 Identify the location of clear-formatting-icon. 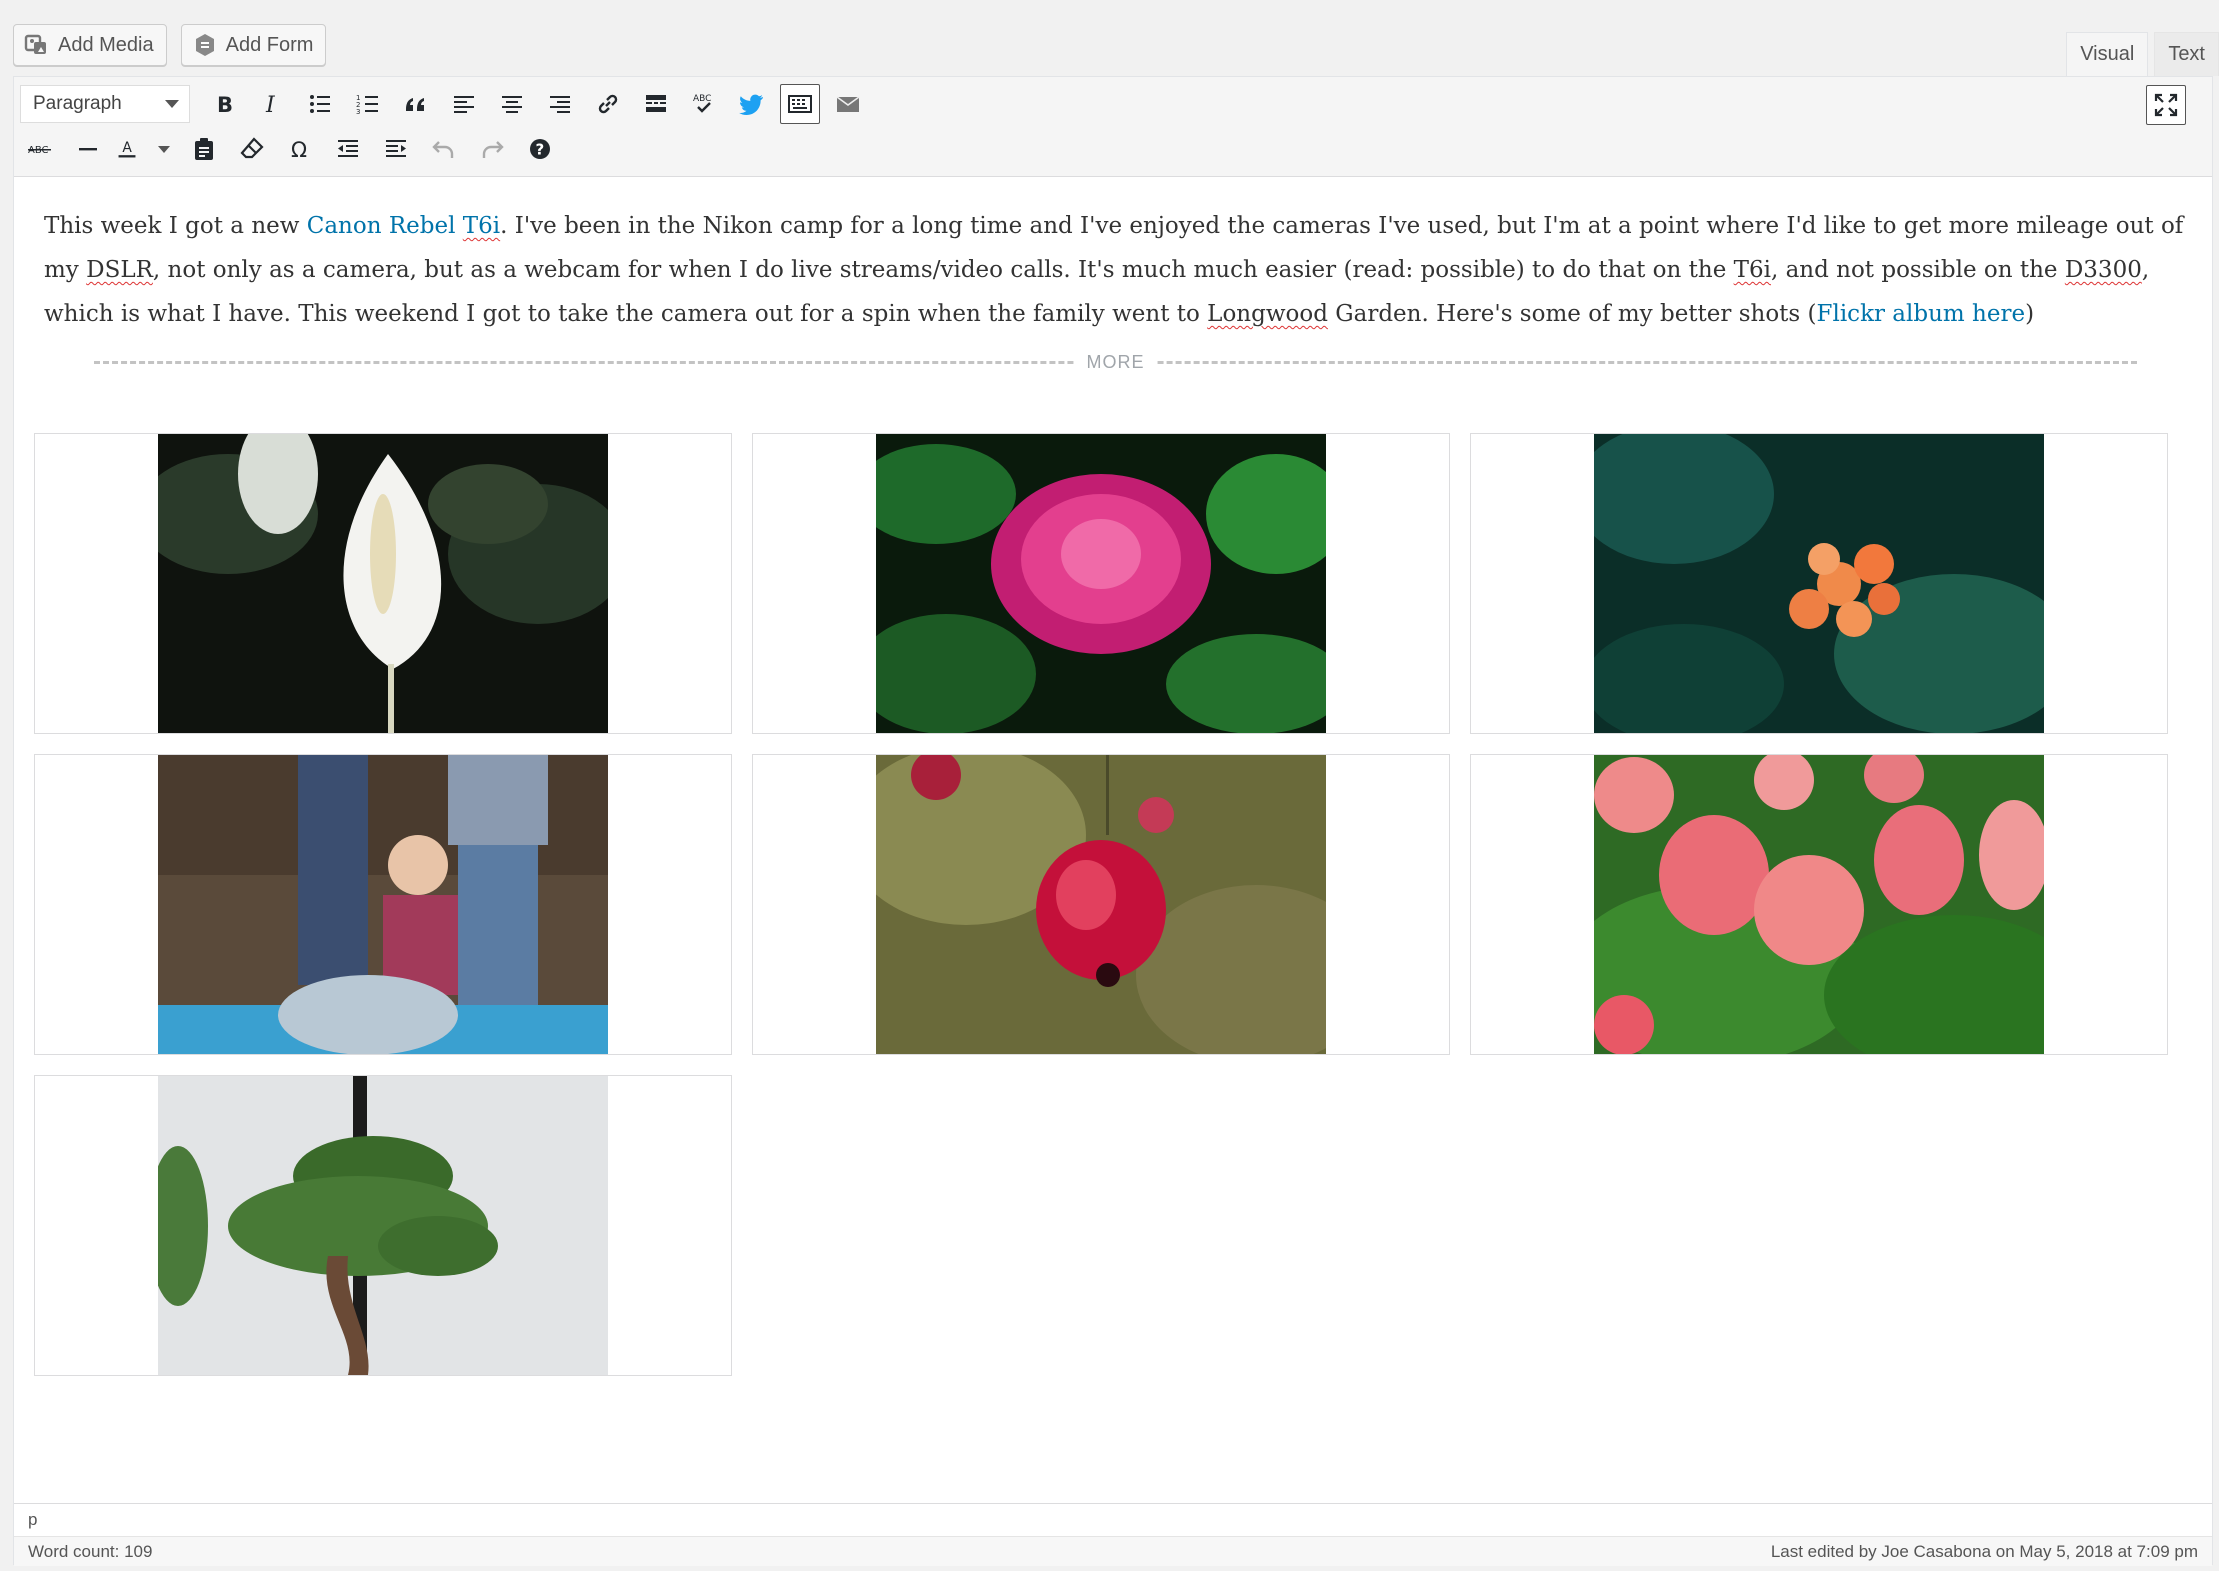
(252, 148).